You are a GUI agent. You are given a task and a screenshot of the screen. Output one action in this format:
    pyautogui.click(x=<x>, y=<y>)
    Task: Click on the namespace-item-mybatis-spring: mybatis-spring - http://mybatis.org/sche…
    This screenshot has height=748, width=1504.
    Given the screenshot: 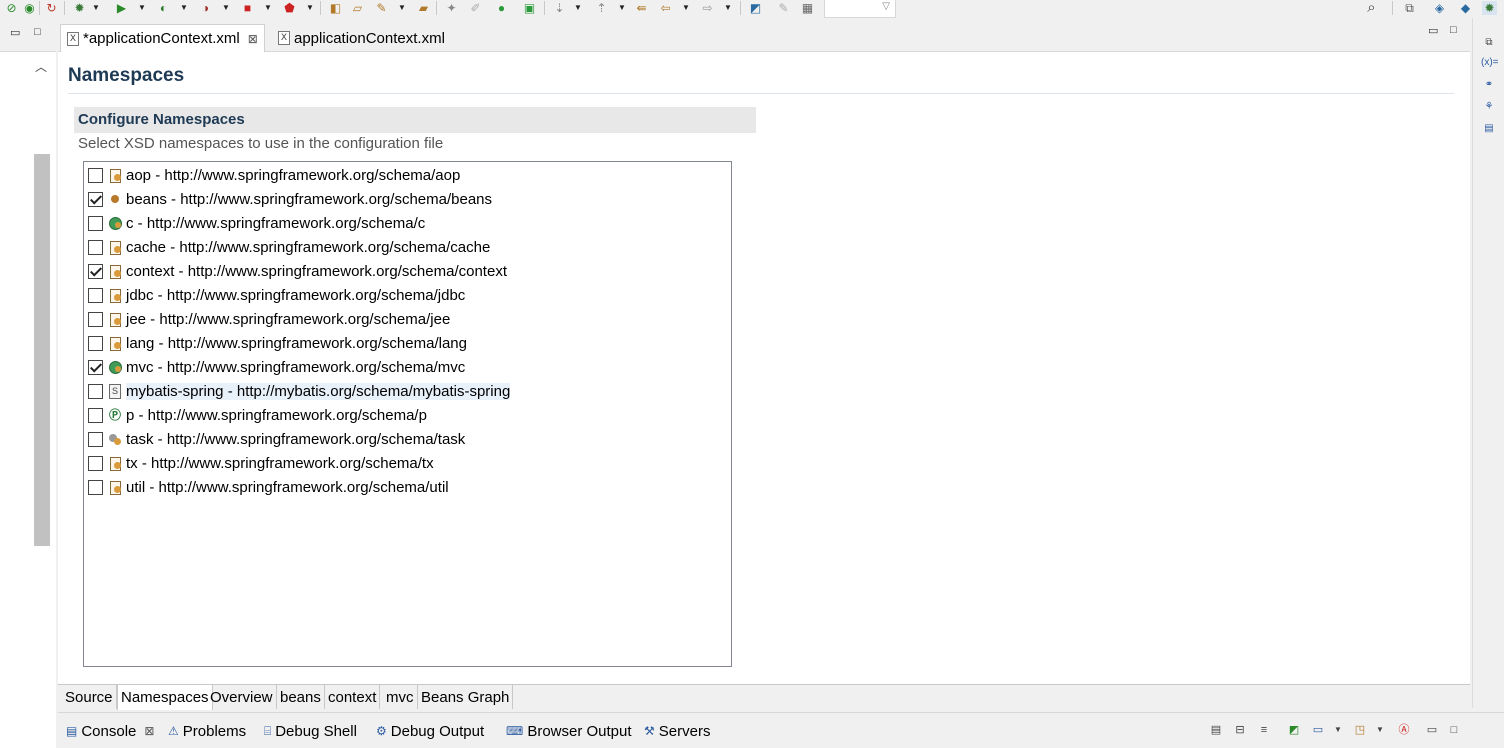 What is the action you would take?
    pyautogui.click(x=299, y=391)
    